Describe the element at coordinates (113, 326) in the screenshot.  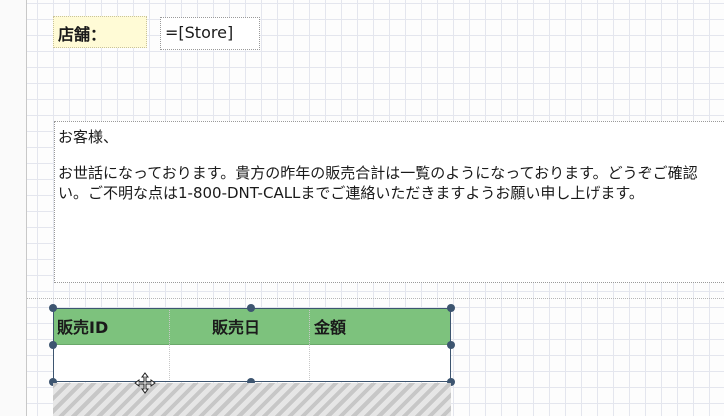
I see `header-cell-sale-id: 販売ID` at that location.